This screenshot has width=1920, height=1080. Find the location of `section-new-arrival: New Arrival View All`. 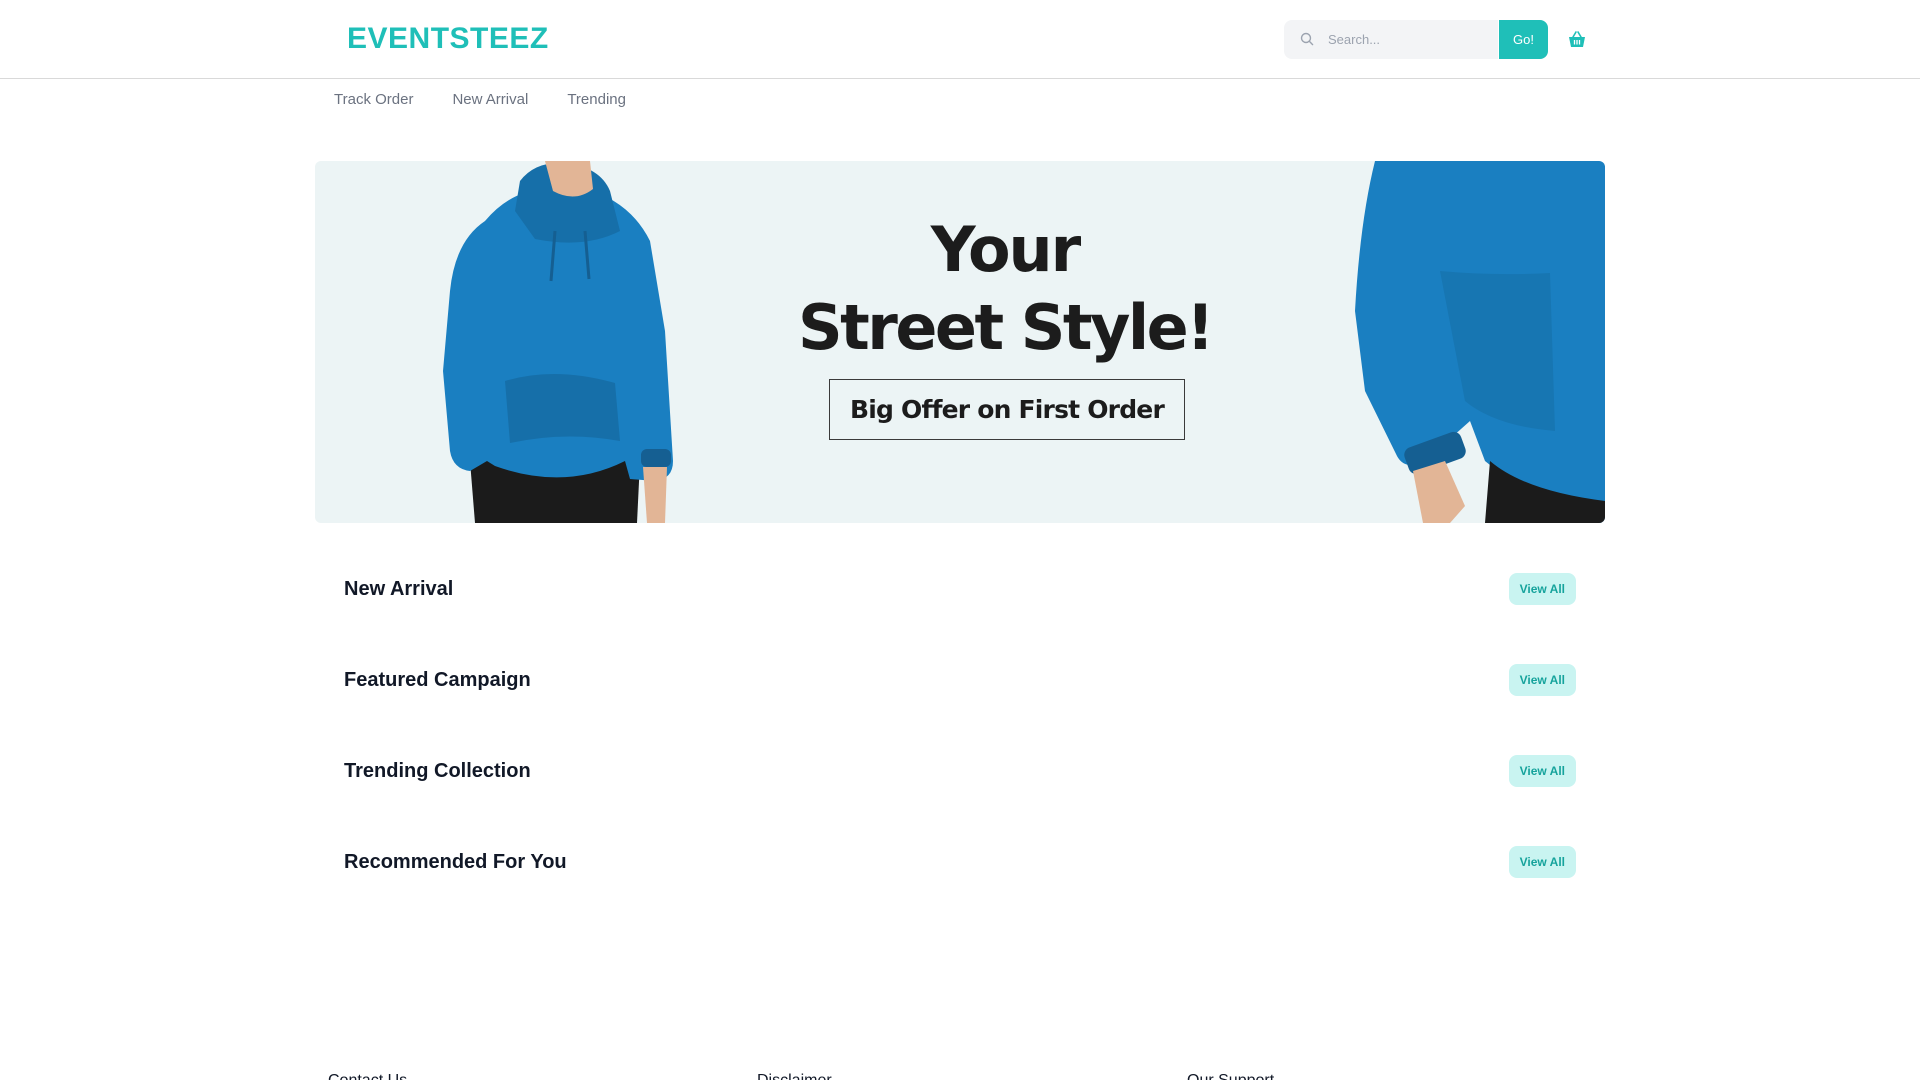

section-new-arrival: New Arrival View All is located at coordinates (960, 589).